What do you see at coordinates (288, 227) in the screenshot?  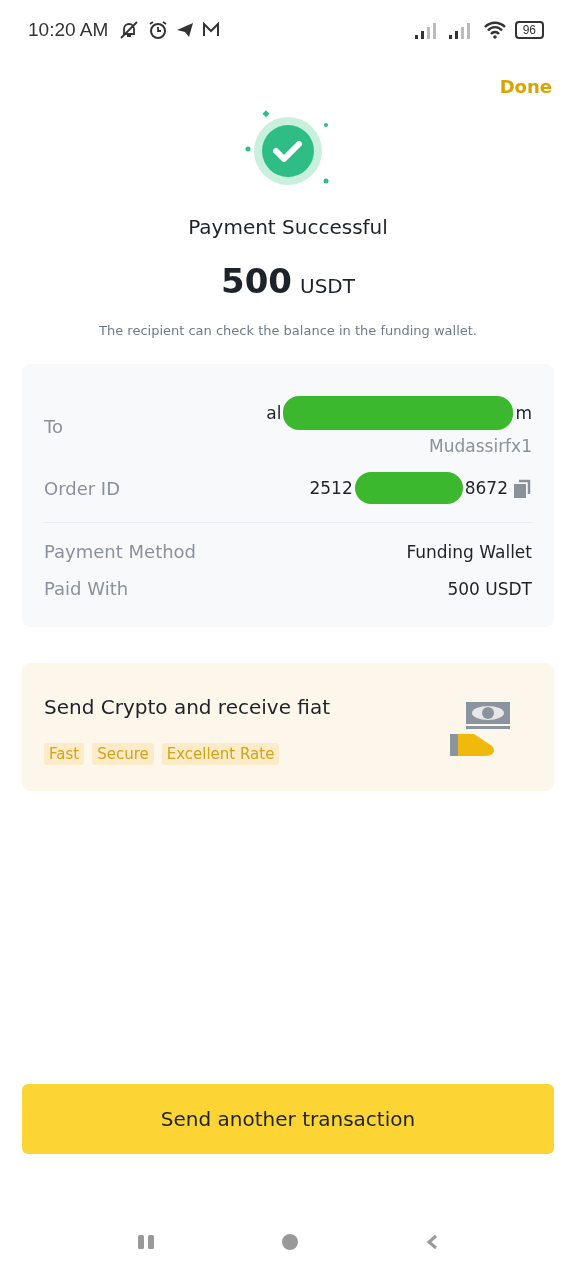 I see `result-title: Payment Successful` at bounding box center [288, 227].